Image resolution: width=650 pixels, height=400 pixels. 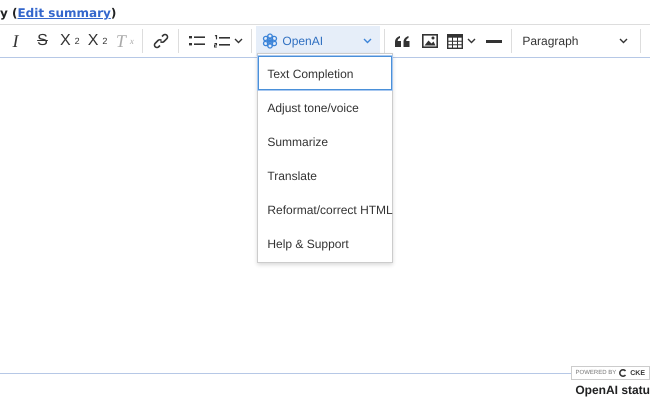 What do you see at coordinates (576, 41) in the screenshot?
I see `heading-dropdown: Paragraph` at bounding box center [576, 41].